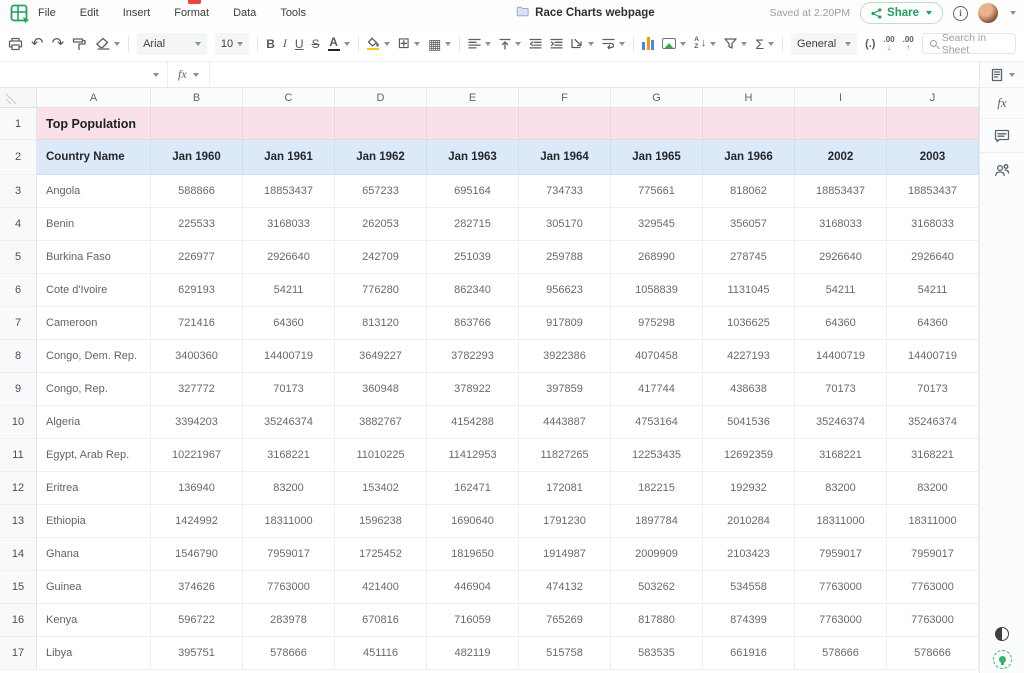  Describe the element at coordinates (15, 44) in the screenshot. I see `print-button` at that location.